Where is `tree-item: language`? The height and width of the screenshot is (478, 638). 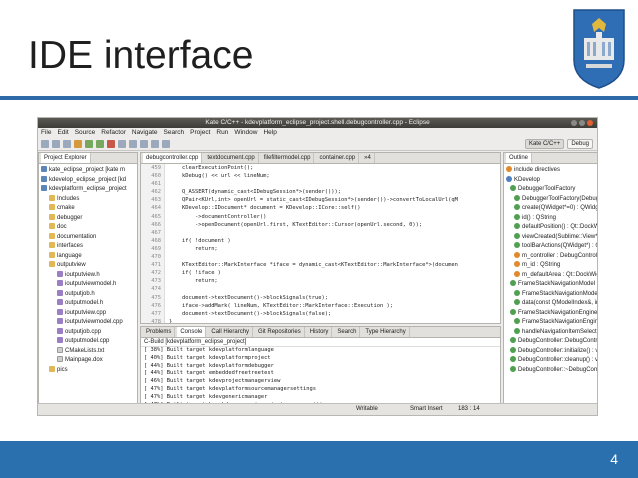
tree-item: language is located at coordinates (89, 256).